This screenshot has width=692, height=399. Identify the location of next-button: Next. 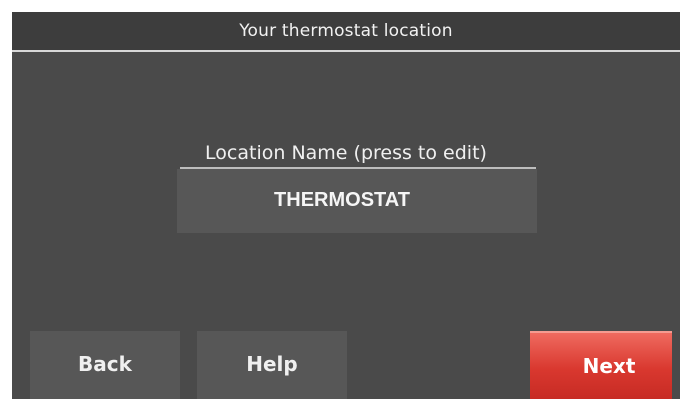
(601, 365).